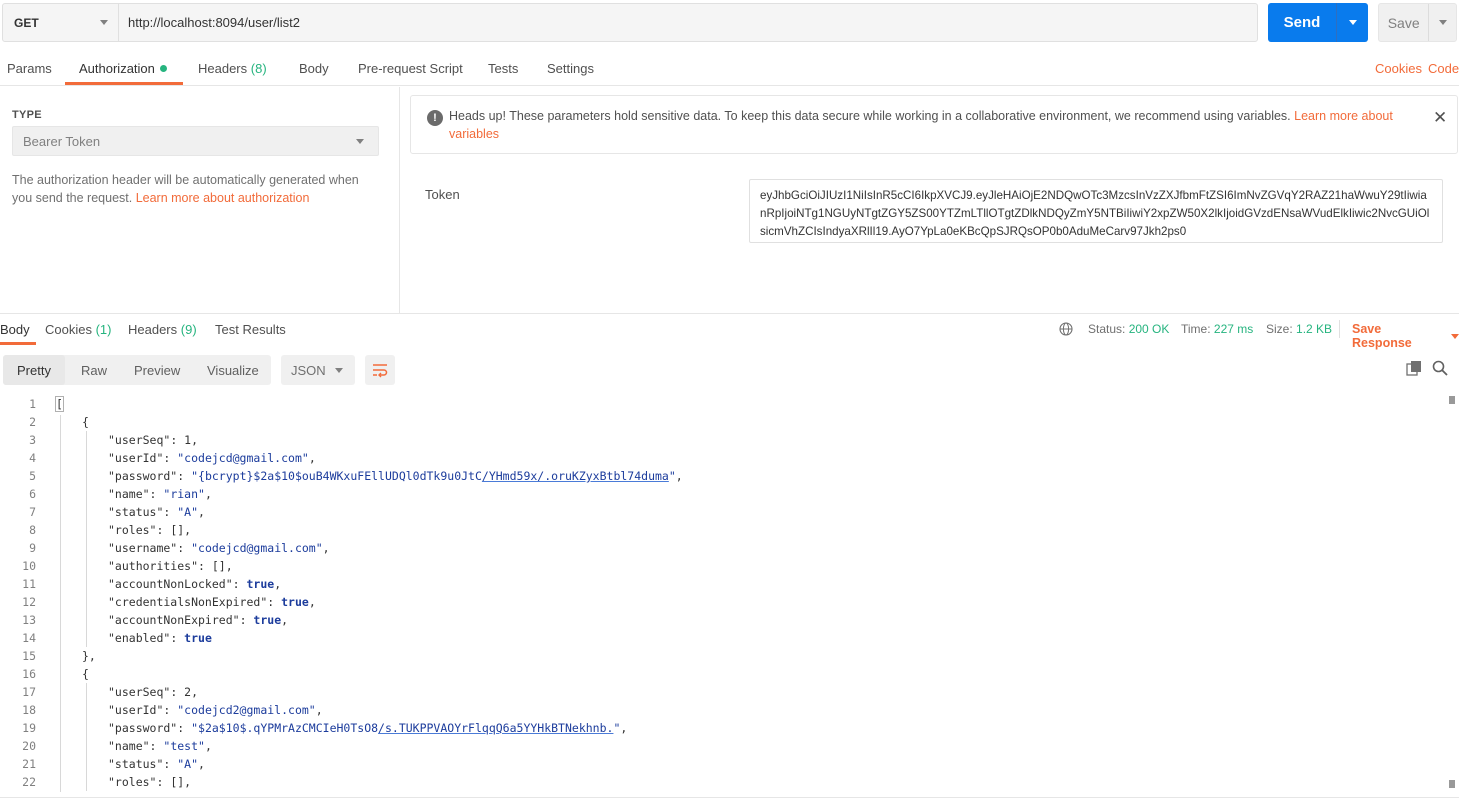 This screenshot has height=800, width=1459. I want to click on code-line: 13 "accountNonExpired": true,, so click(720, 620).